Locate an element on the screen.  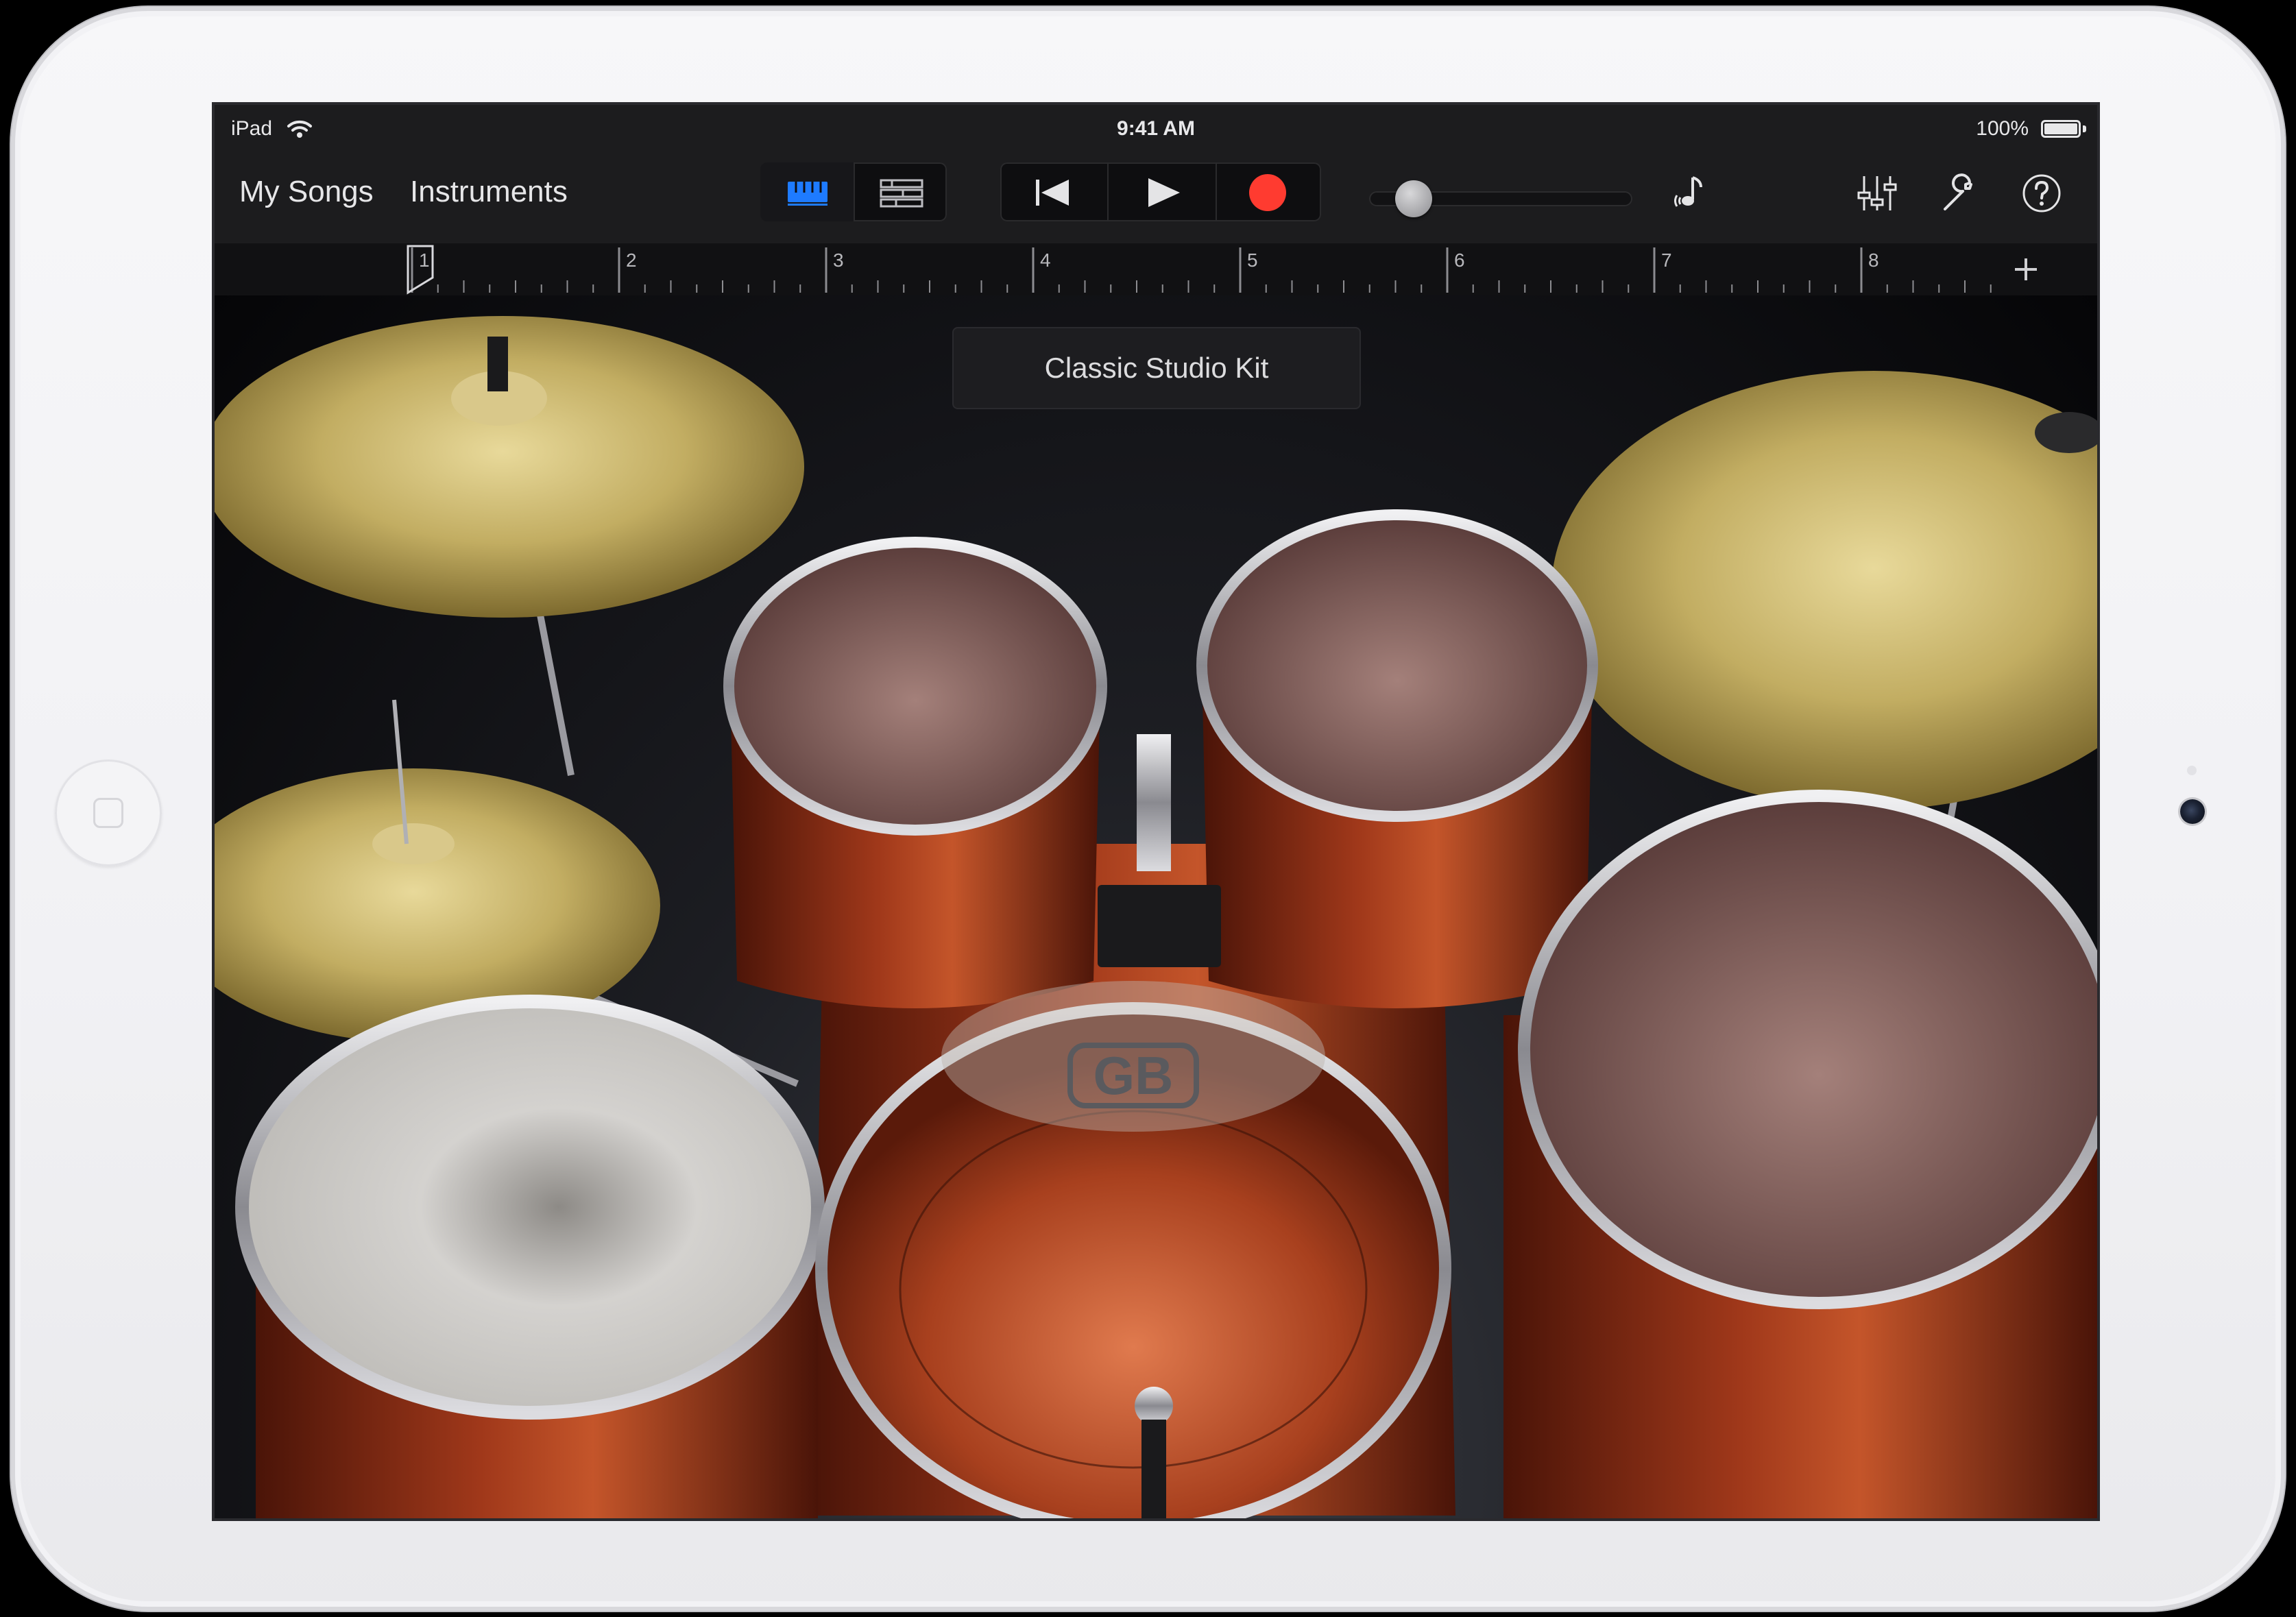
camera-icon is located at coordinates (2192, 812).